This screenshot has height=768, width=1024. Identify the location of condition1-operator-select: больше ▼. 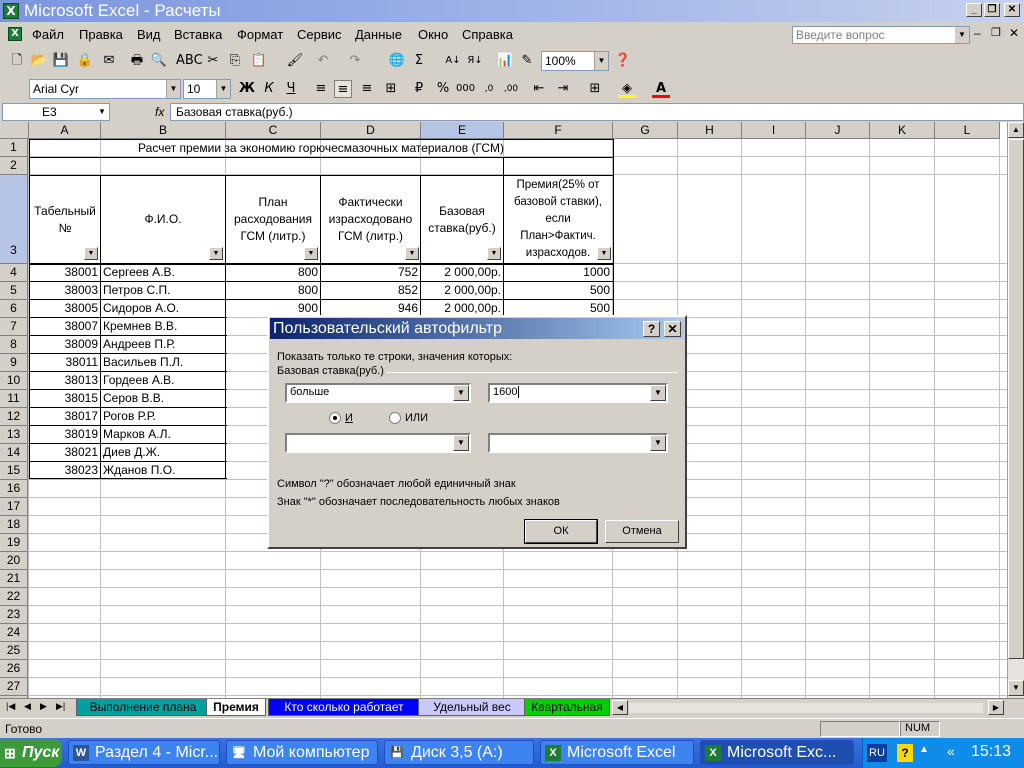
(378, 393).